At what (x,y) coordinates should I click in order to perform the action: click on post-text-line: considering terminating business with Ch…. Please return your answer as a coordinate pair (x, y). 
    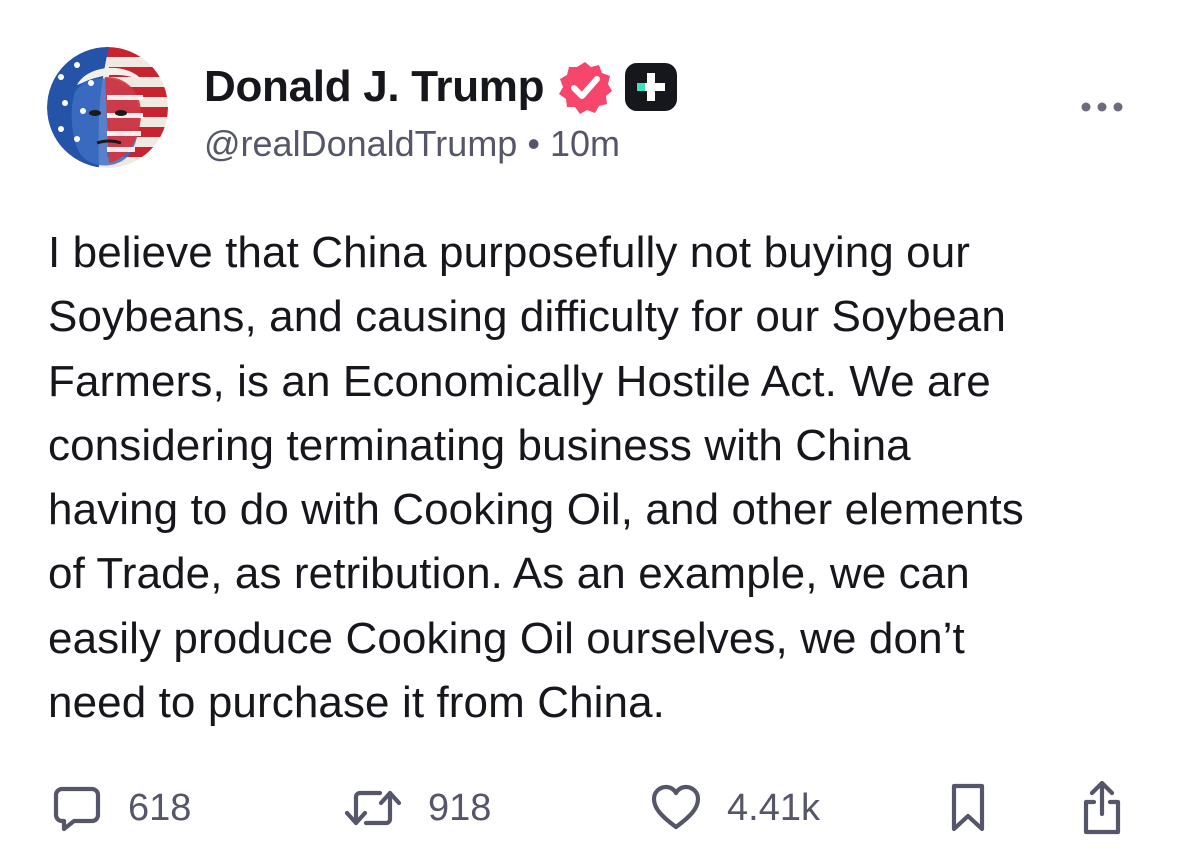
    Looking at the image, I should click on (479, 445).